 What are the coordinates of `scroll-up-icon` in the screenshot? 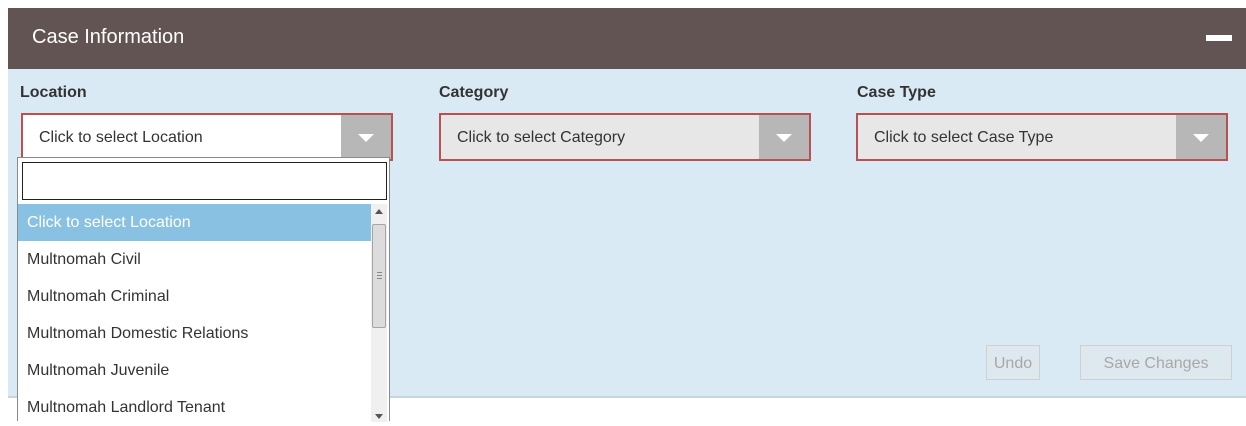 It's located at (379, 212).